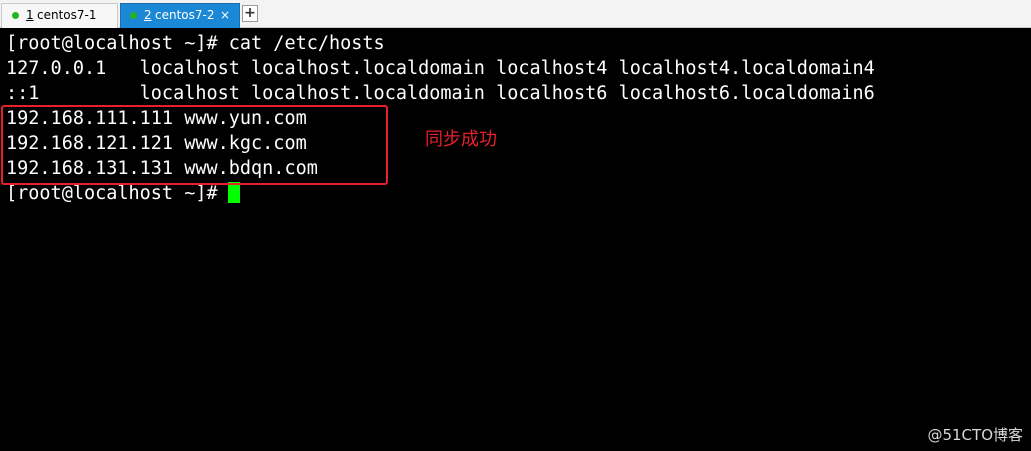 The image size is (1031, 451). Describe the element at coordinates (195, 43) in the screenshot. I see `terminal-line: [root@localhost ~]# cat /etc/hosts` at that location.